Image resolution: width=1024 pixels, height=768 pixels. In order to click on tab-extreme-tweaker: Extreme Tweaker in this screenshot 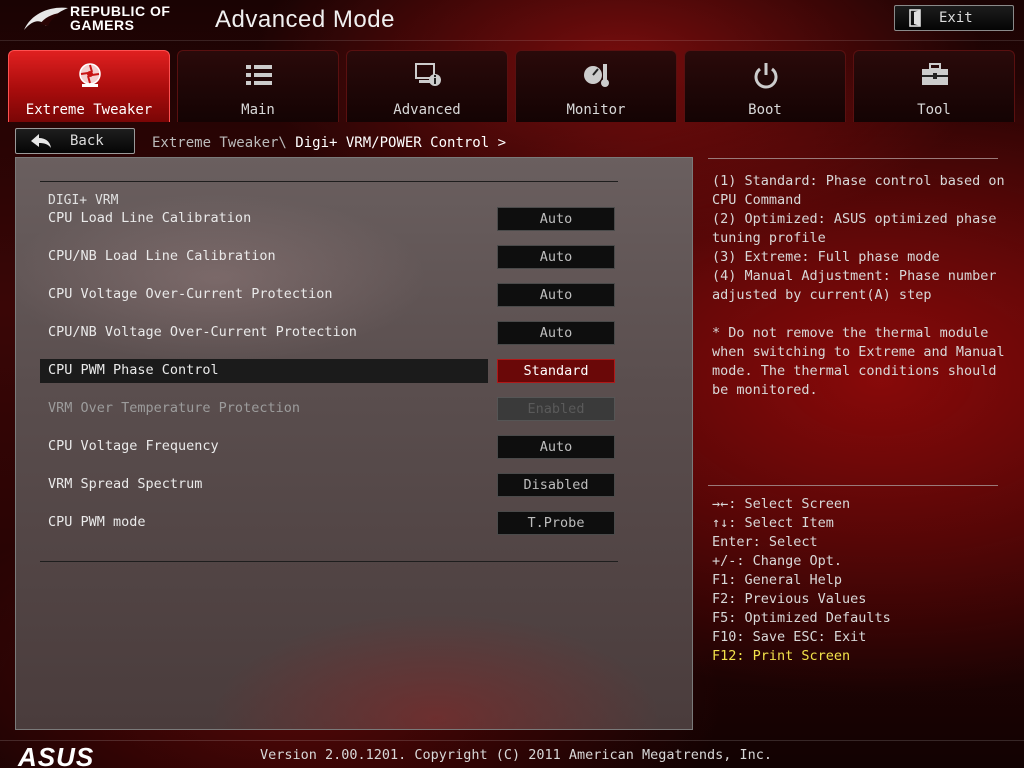, I will do `click(89, 86)`.